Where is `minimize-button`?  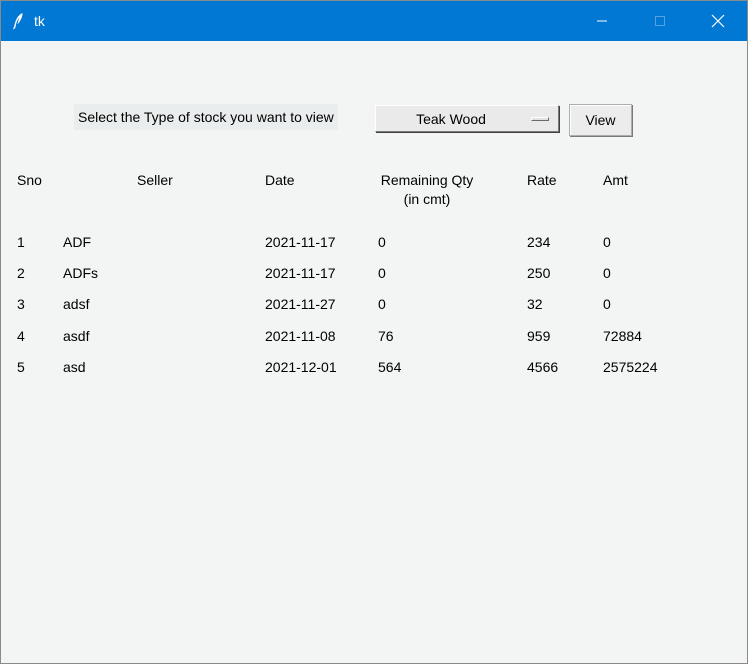 minimize-button is located at coordinates (602, 21).